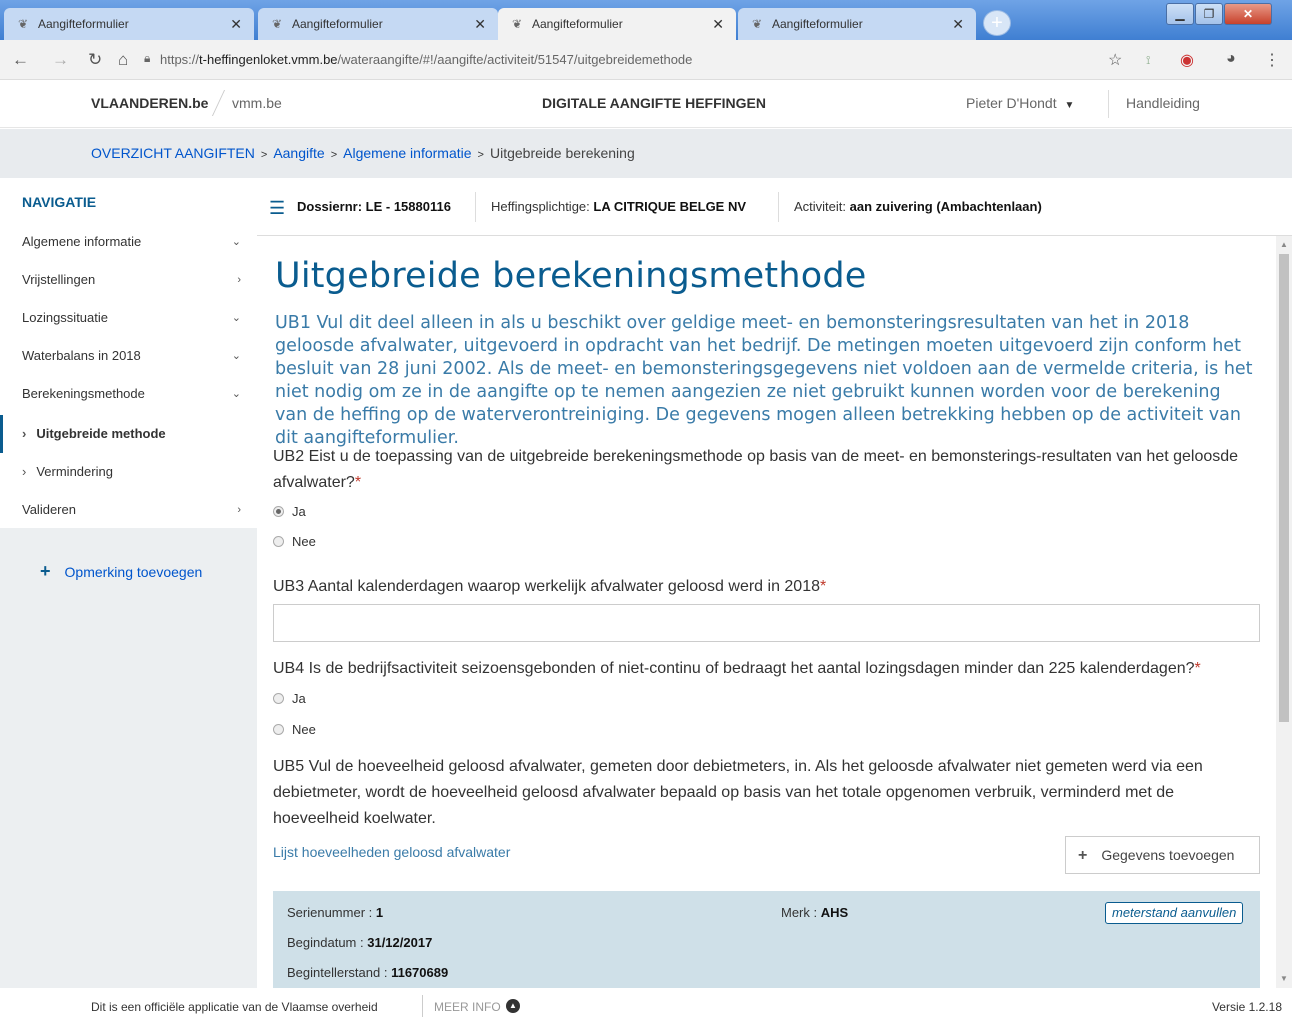 This screenshot has width=1292, height=1023. What do you see at coordinates (128, 242) in the screenshot?
I see `sidebar-item-algemene: Algemene informatie ⌄` at bounding box center [128, 242].